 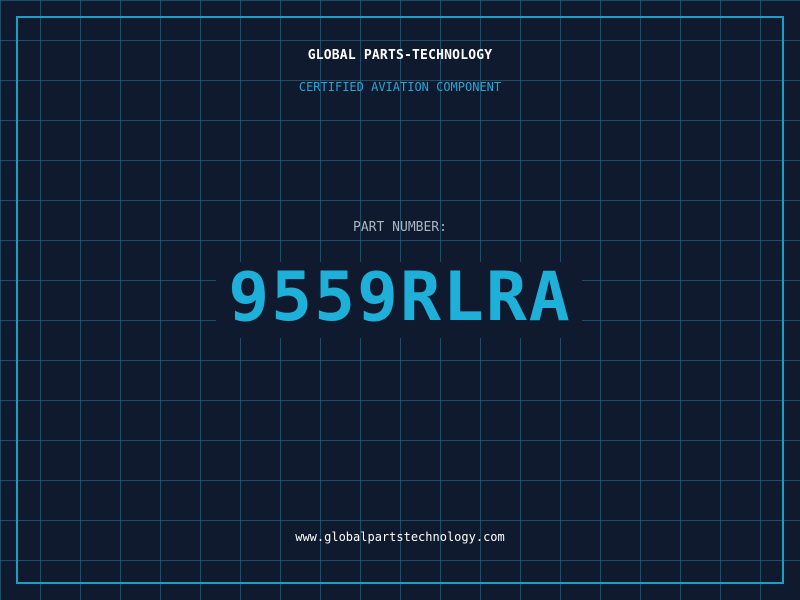 I want to click on part-number-value: 9559RLRA, so click(x=400, y=297).